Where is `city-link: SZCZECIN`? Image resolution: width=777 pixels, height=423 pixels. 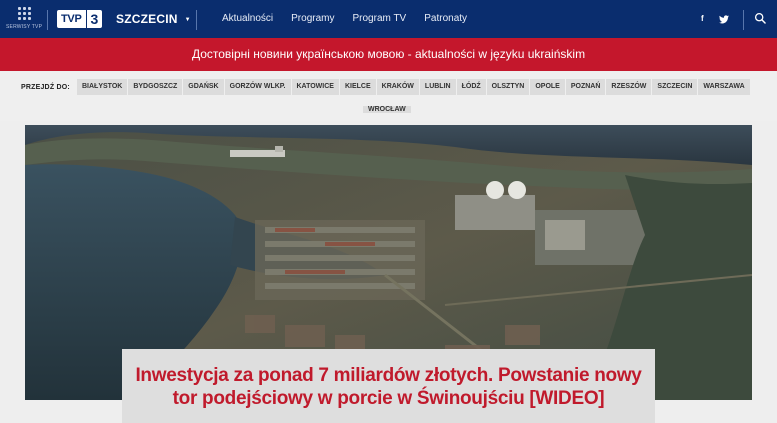 city-link: SZCZECIN is located at coordinates (675, 87).